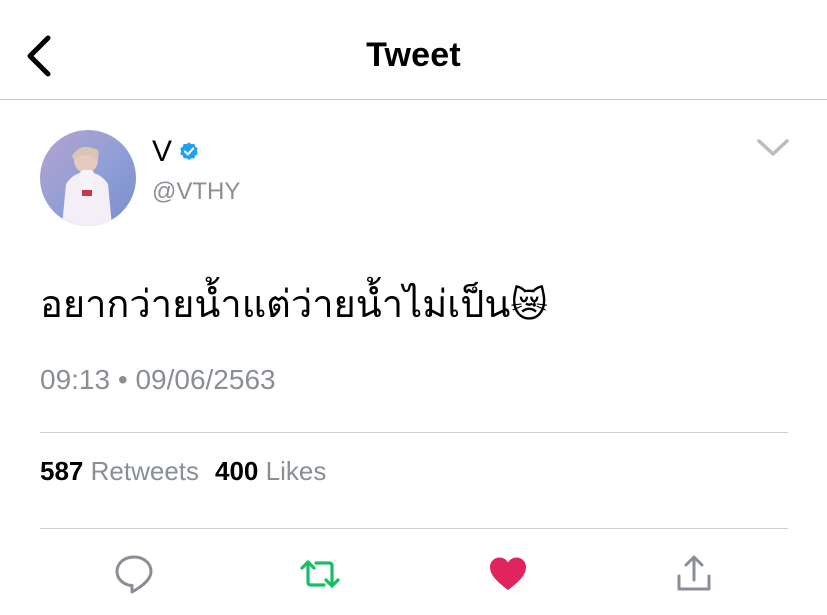 The image size is (827, 615). Describe the element at coordinates (88, 178) in the screenshot. I see `avatar` at that location.